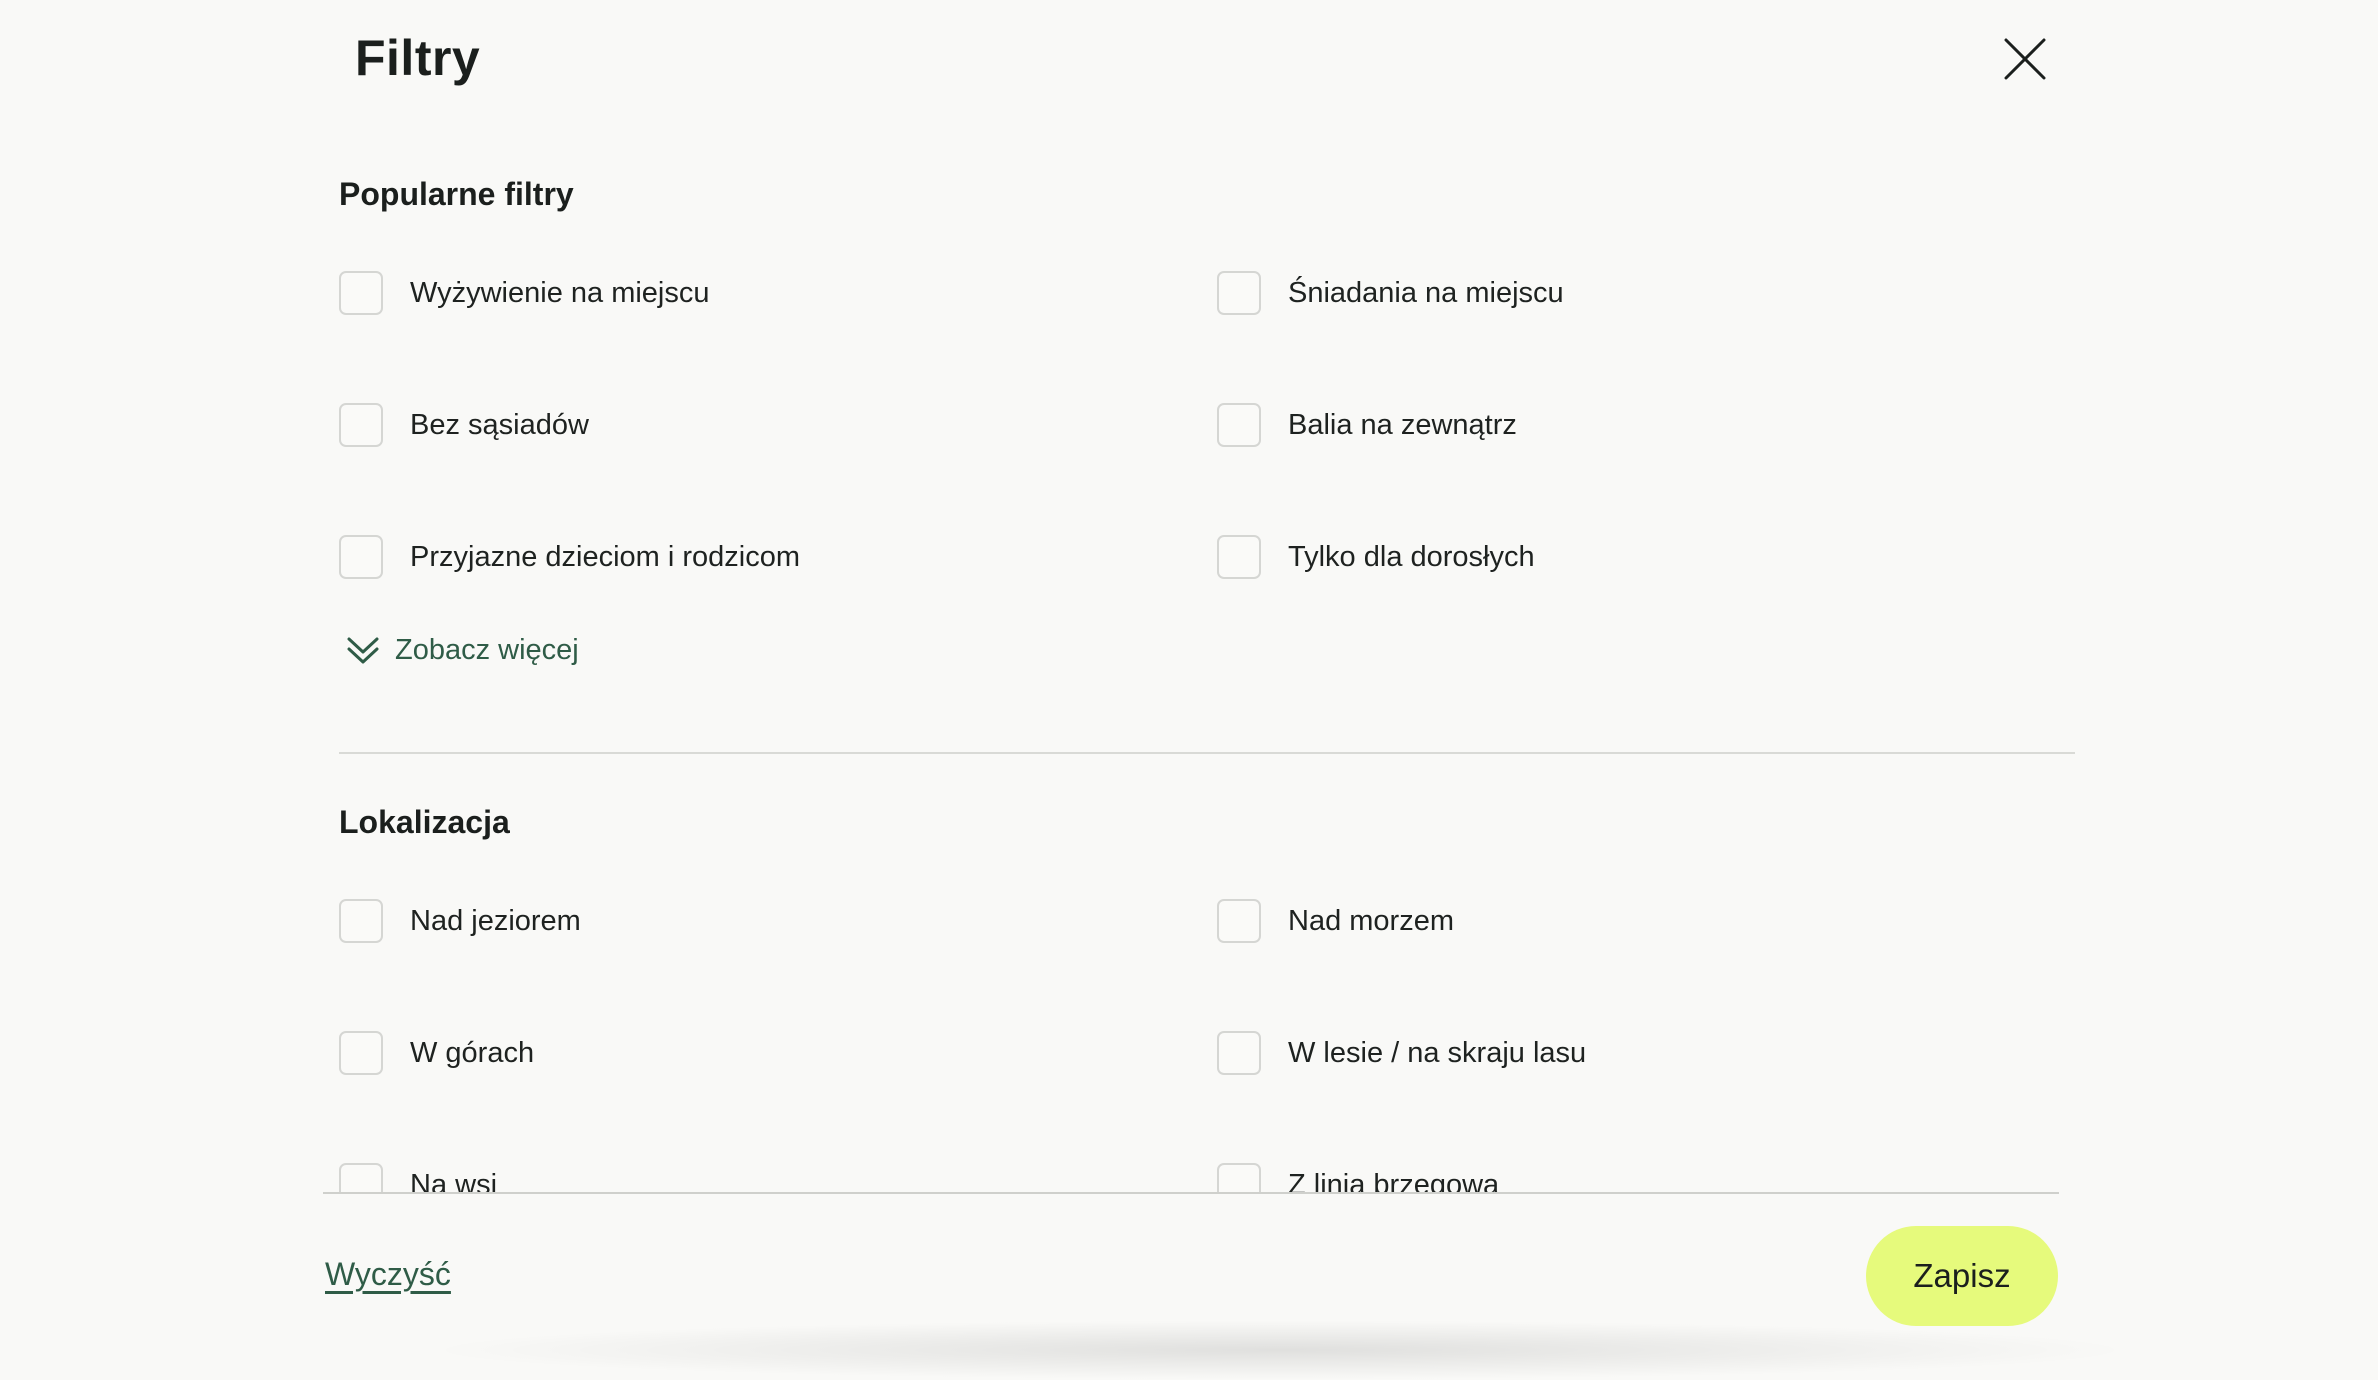 The height and width of the screenshot is (1380, 2378). What do you see at coordinates (454, 1180) in the screenshot?
I see `option-label: Na wsi` at bounding box center [454, 1180].